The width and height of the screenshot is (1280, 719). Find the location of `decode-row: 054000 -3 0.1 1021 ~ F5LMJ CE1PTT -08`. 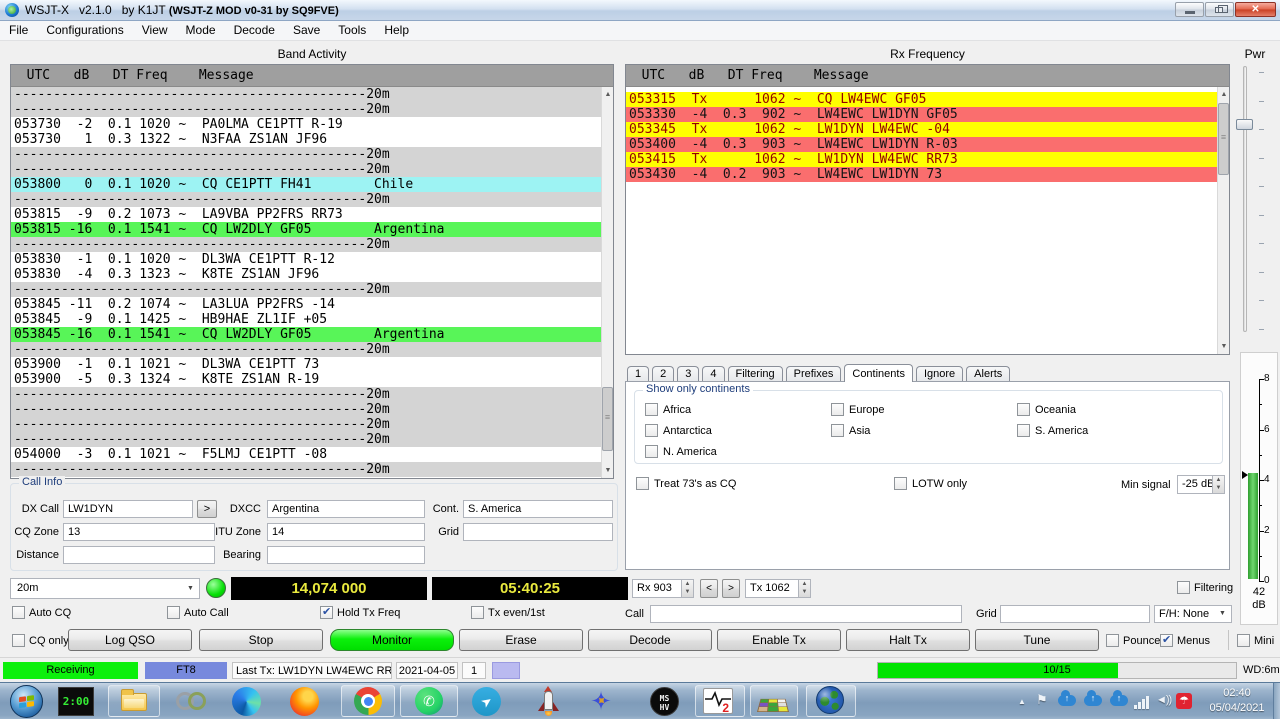

decode-row: 054000 -3 0.1 1021 ~ F5LMJ CE1PTT -08 is located at coordinates (306, 454).